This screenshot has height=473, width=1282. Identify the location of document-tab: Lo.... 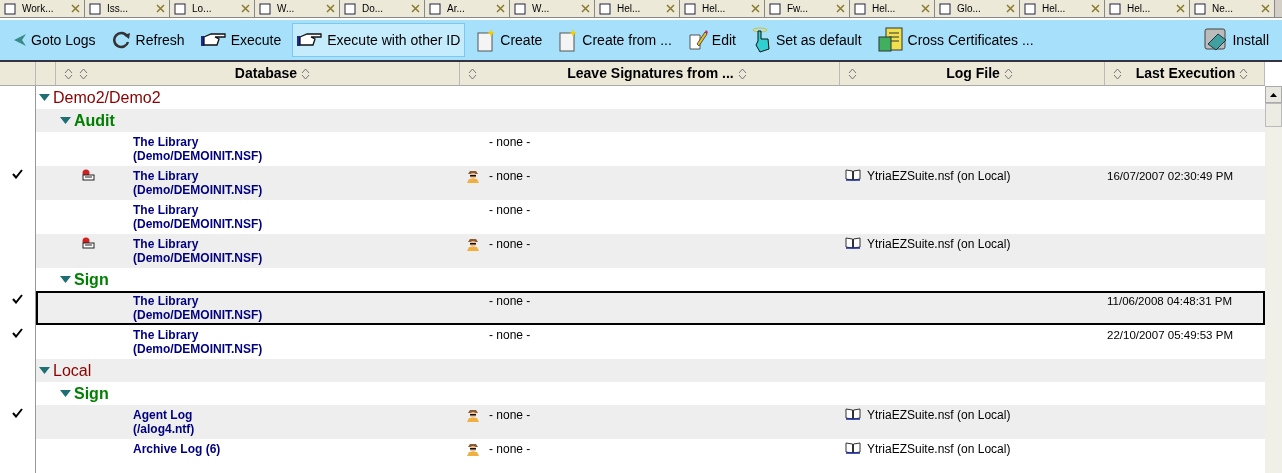
(212, 8).